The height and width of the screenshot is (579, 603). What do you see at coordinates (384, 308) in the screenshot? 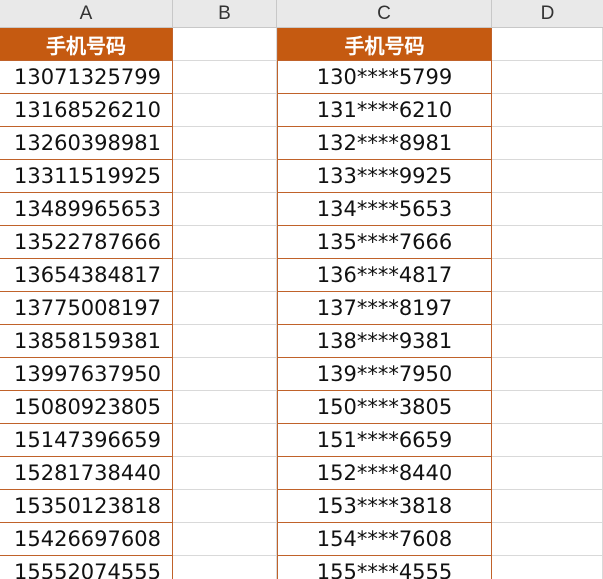
I see `cell-phone-masked: 137****8197` at bounding box center [384, 308].